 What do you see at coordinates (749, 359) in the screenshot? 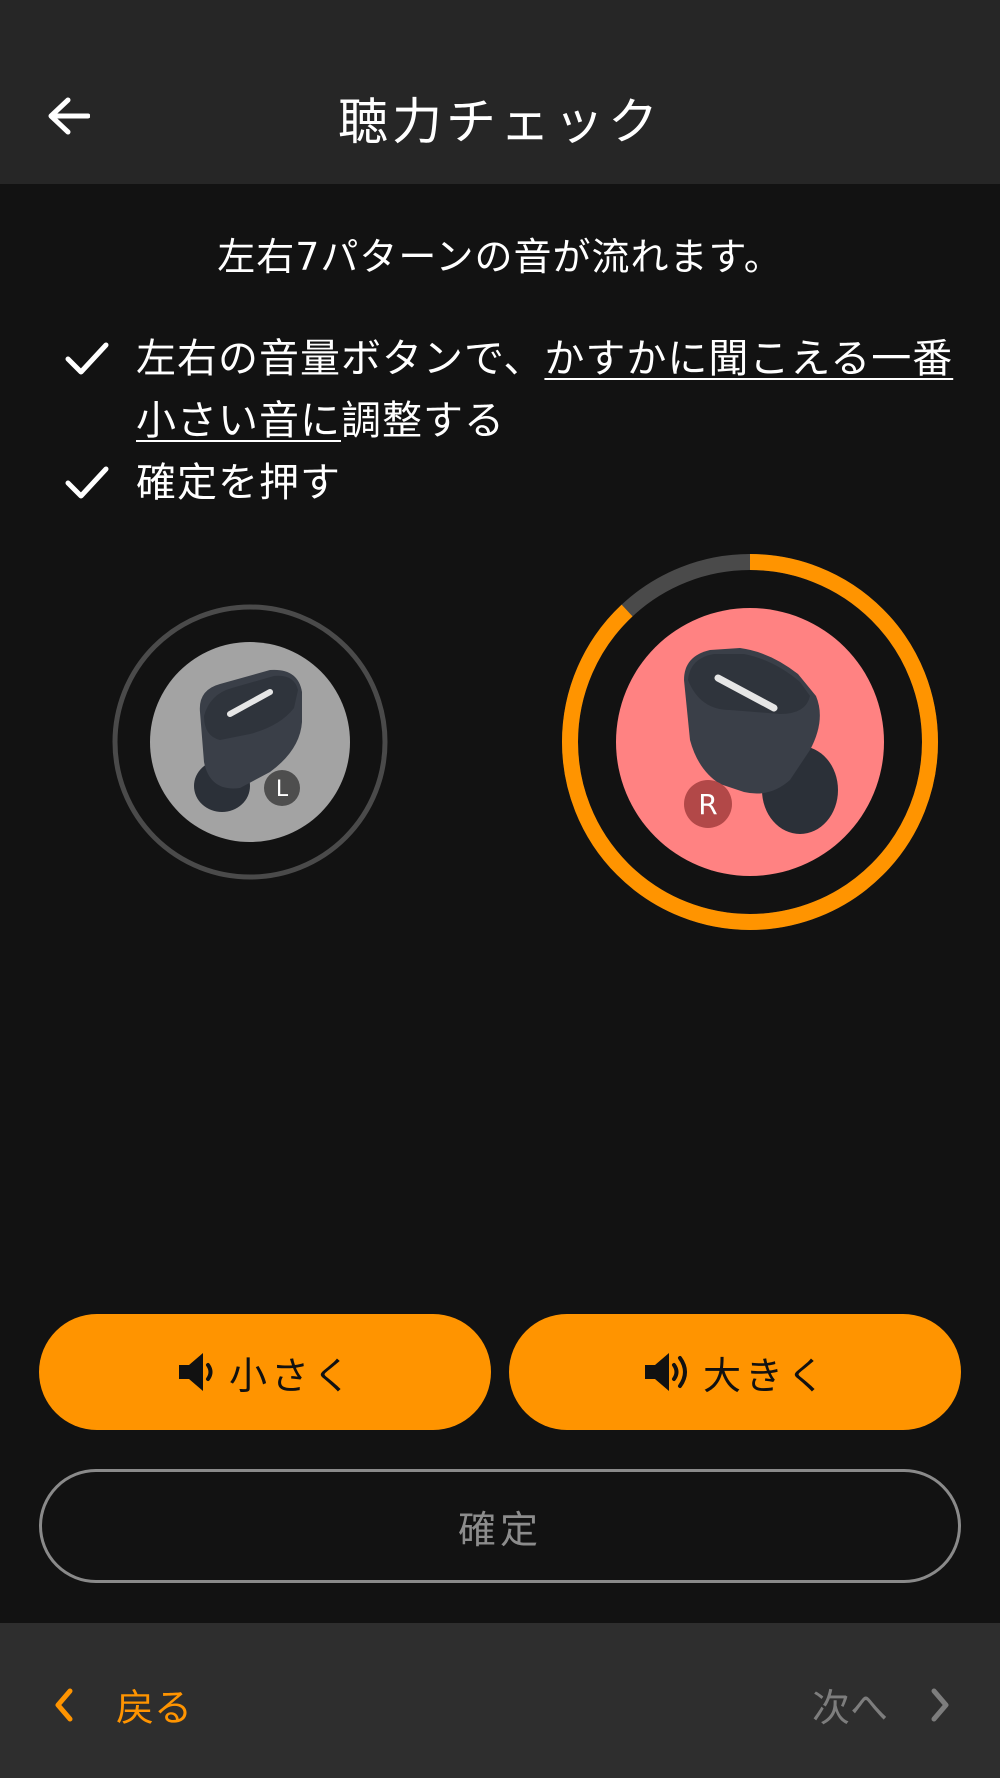
I see `step1-emphasis-a: かすかに聞こえる一番` at bounding box center [749, 359].